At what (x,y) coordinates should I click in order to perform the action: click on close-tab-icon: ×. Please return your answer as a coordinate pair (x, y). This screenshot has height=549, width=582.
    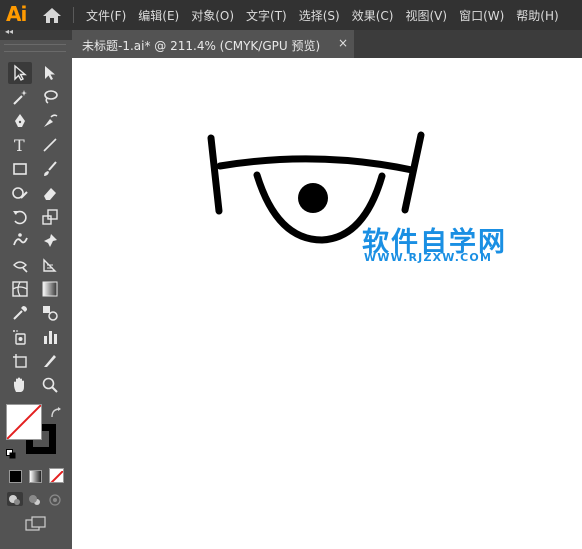
    Looking at the image, I should click on (343, 43).